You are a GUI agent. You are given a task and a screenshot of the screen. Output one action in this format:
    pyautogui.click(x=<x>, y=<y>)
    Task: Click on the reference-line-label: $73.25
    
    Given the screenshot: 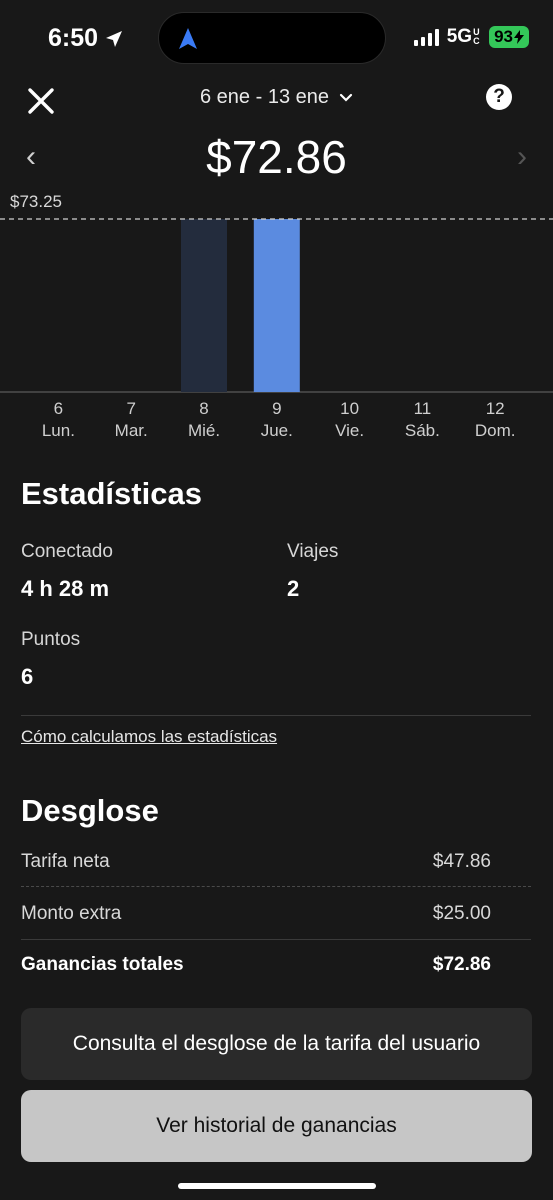 What is the action you would take?
    pyautogui.click(x=36, y=201)
    